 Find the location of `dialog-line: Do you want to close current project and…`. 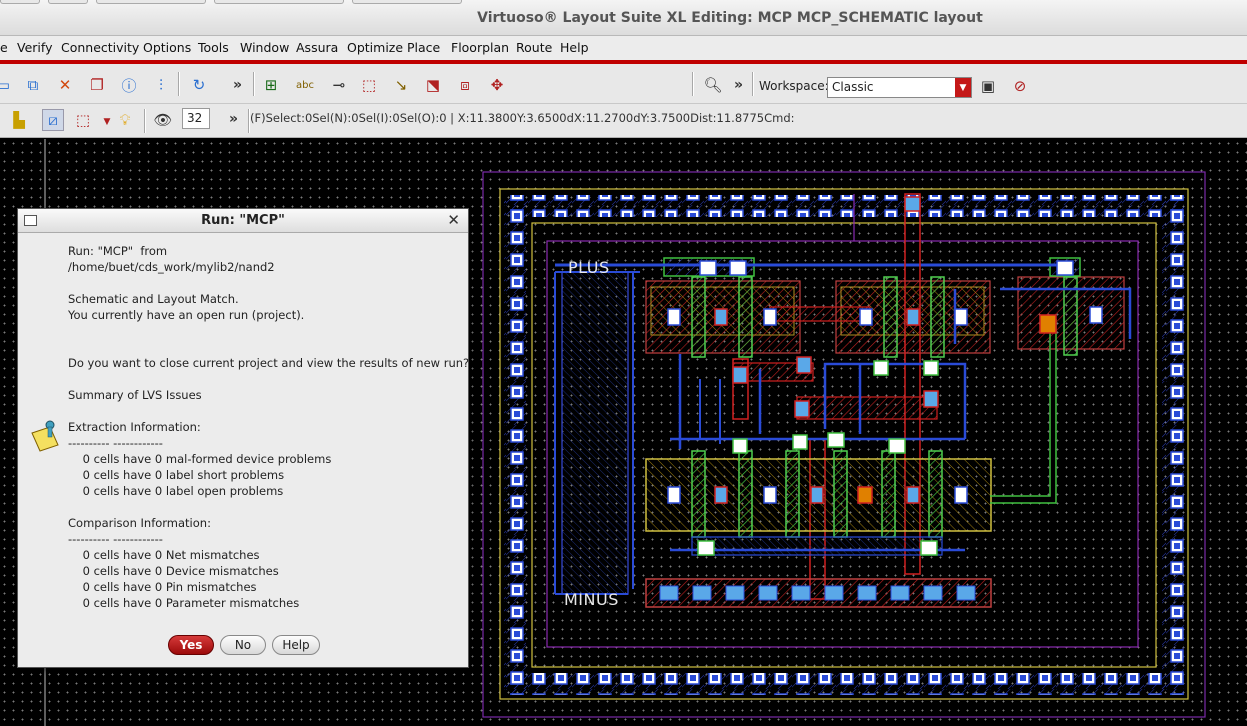

dialog-line: Do you want to close current project and… is located at coordinates (269, 363).